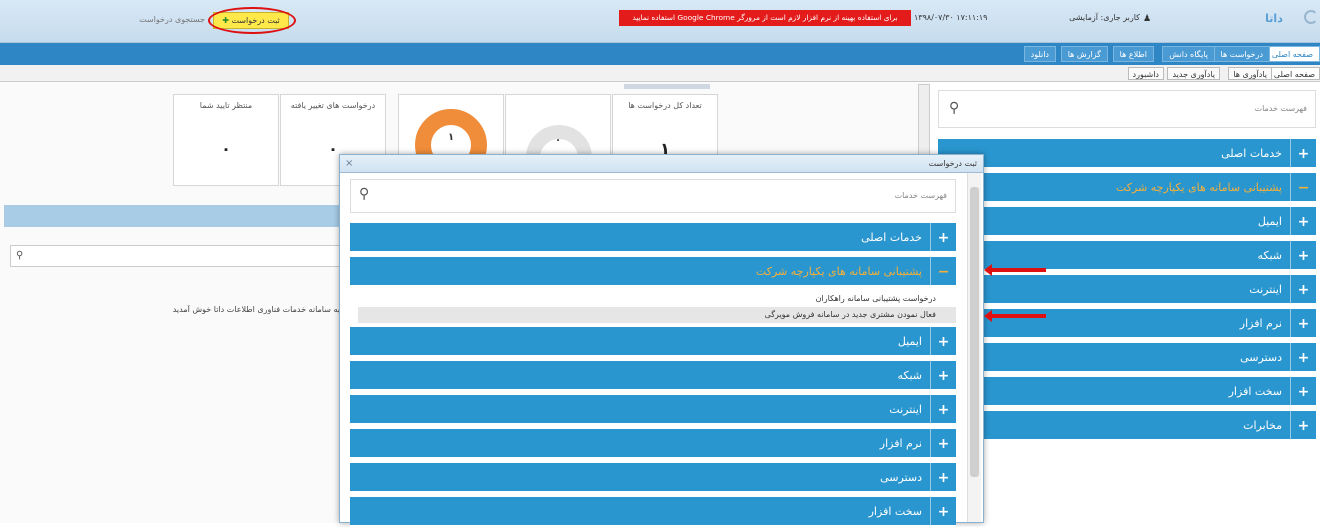 The width and height of the screenshot is (1320, 527). Describe the element at coordinates (920, 195) in the screenshot. I see `dialog-search-placeholder: فهرست خدمات` at that location.